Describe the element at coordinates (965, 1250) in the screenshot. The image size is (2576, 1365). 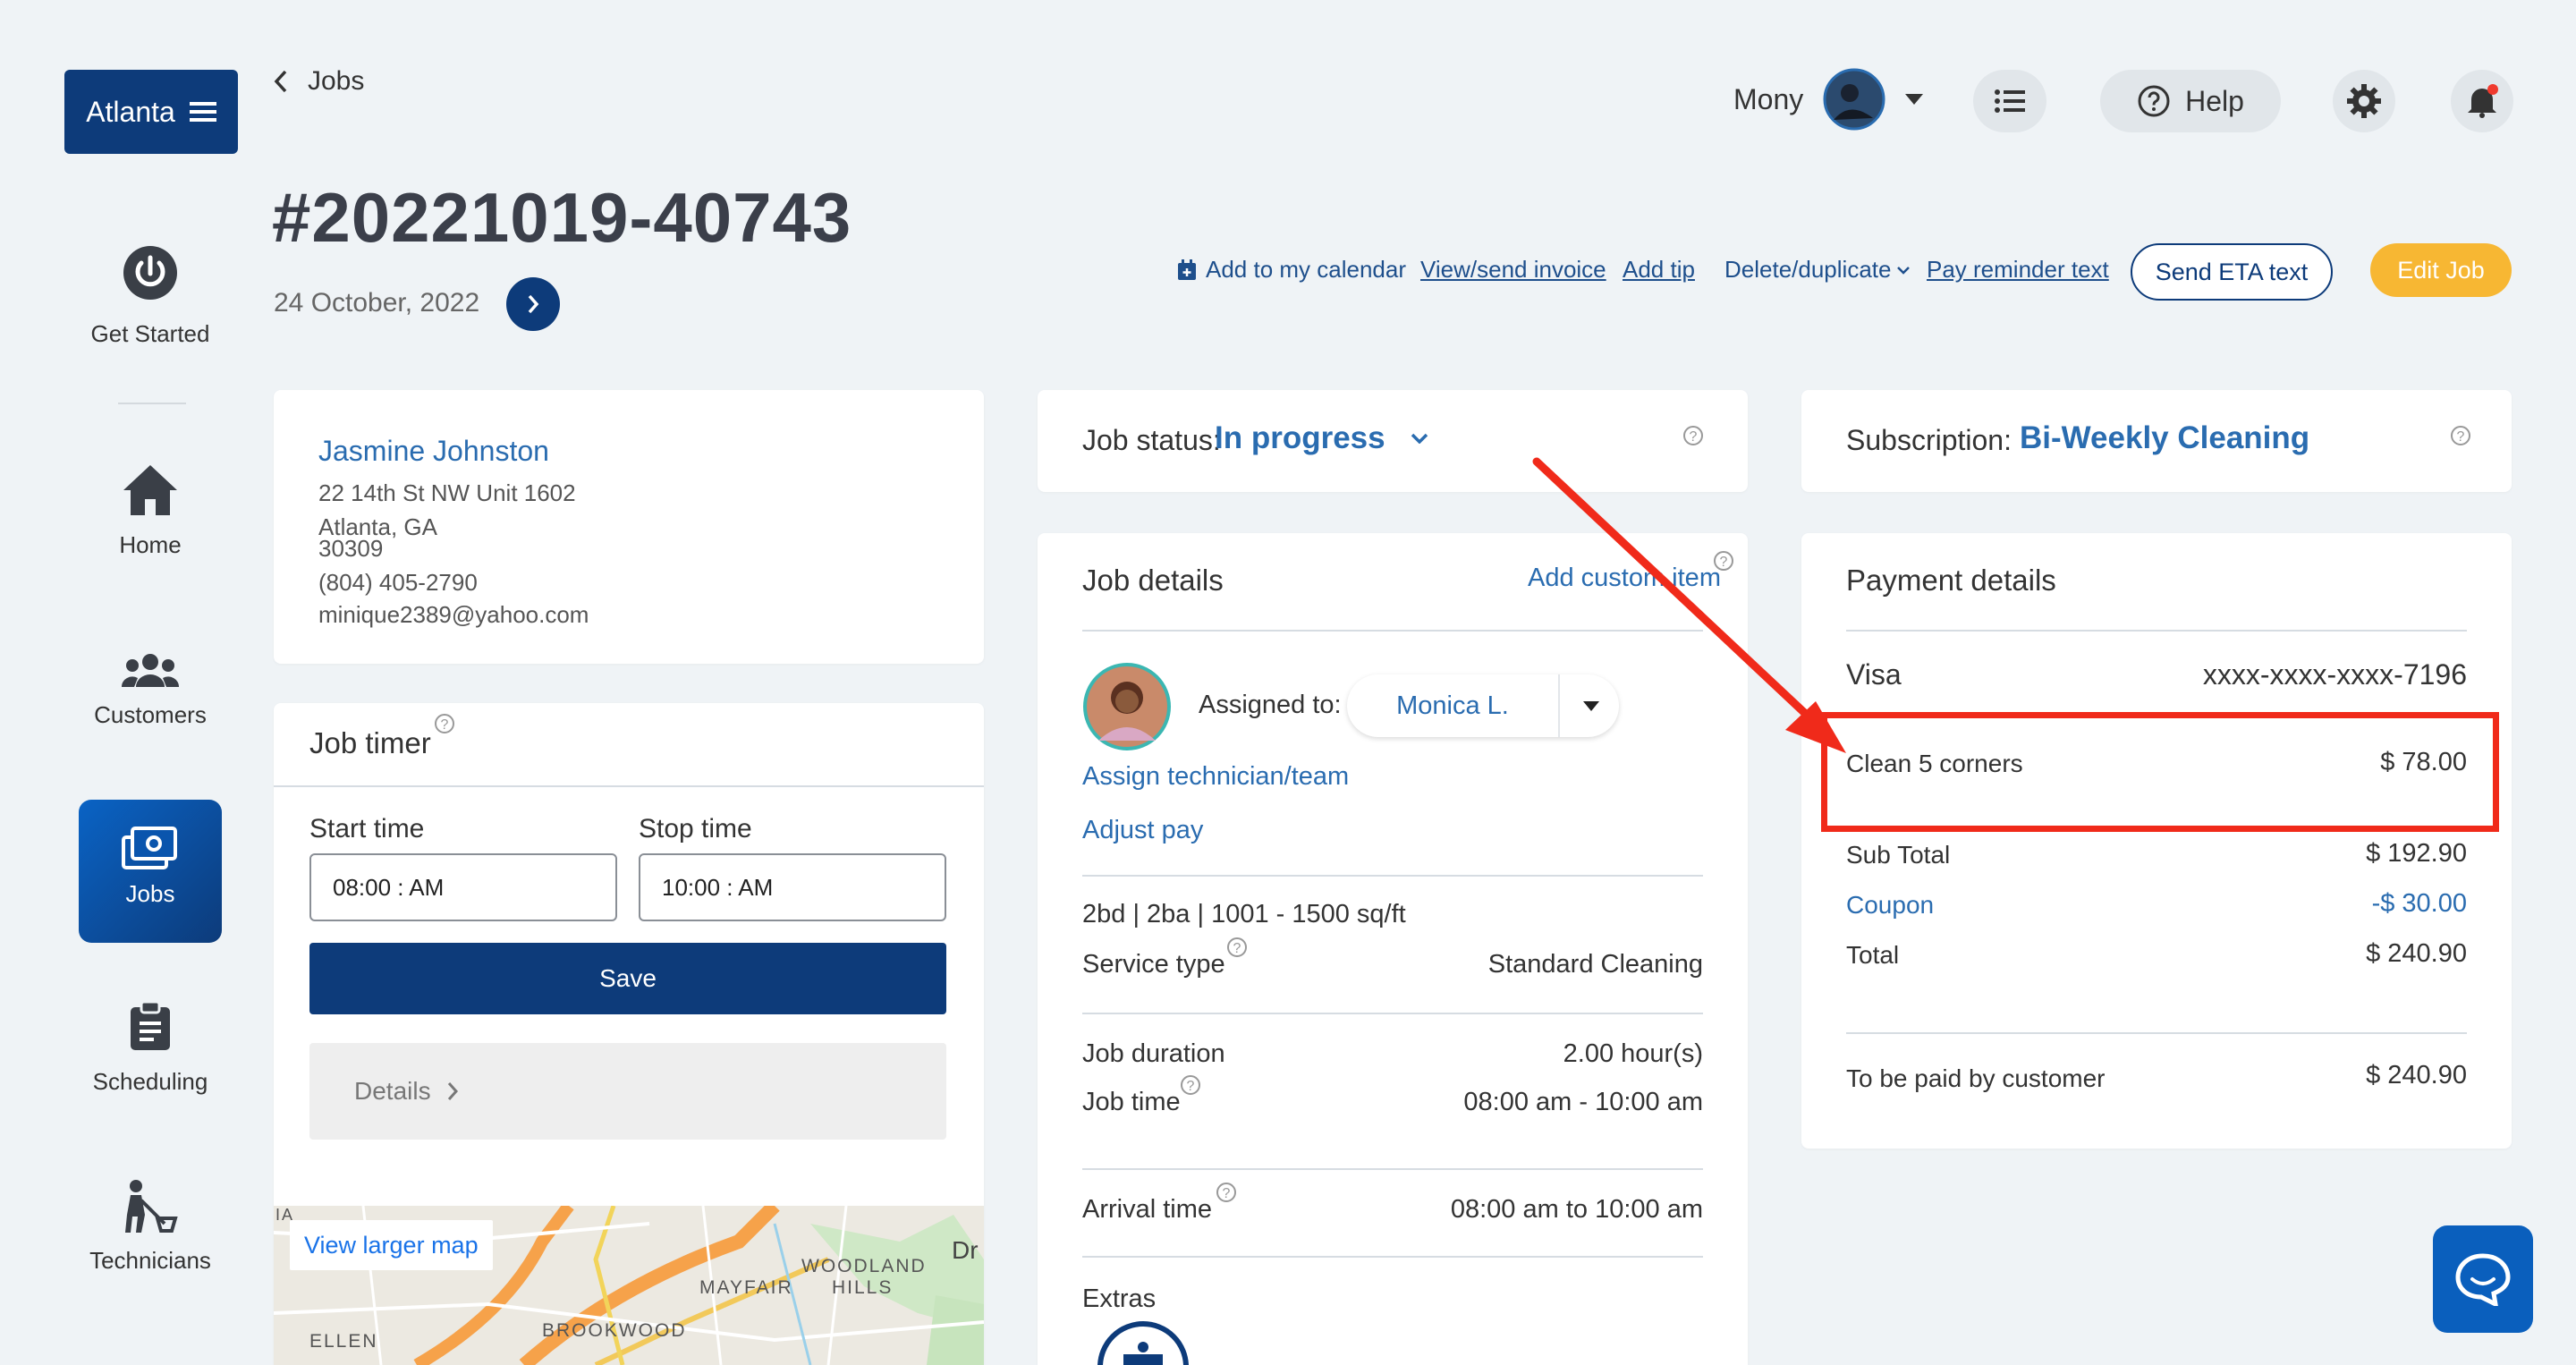
I see `map-label: Dr` at that location.